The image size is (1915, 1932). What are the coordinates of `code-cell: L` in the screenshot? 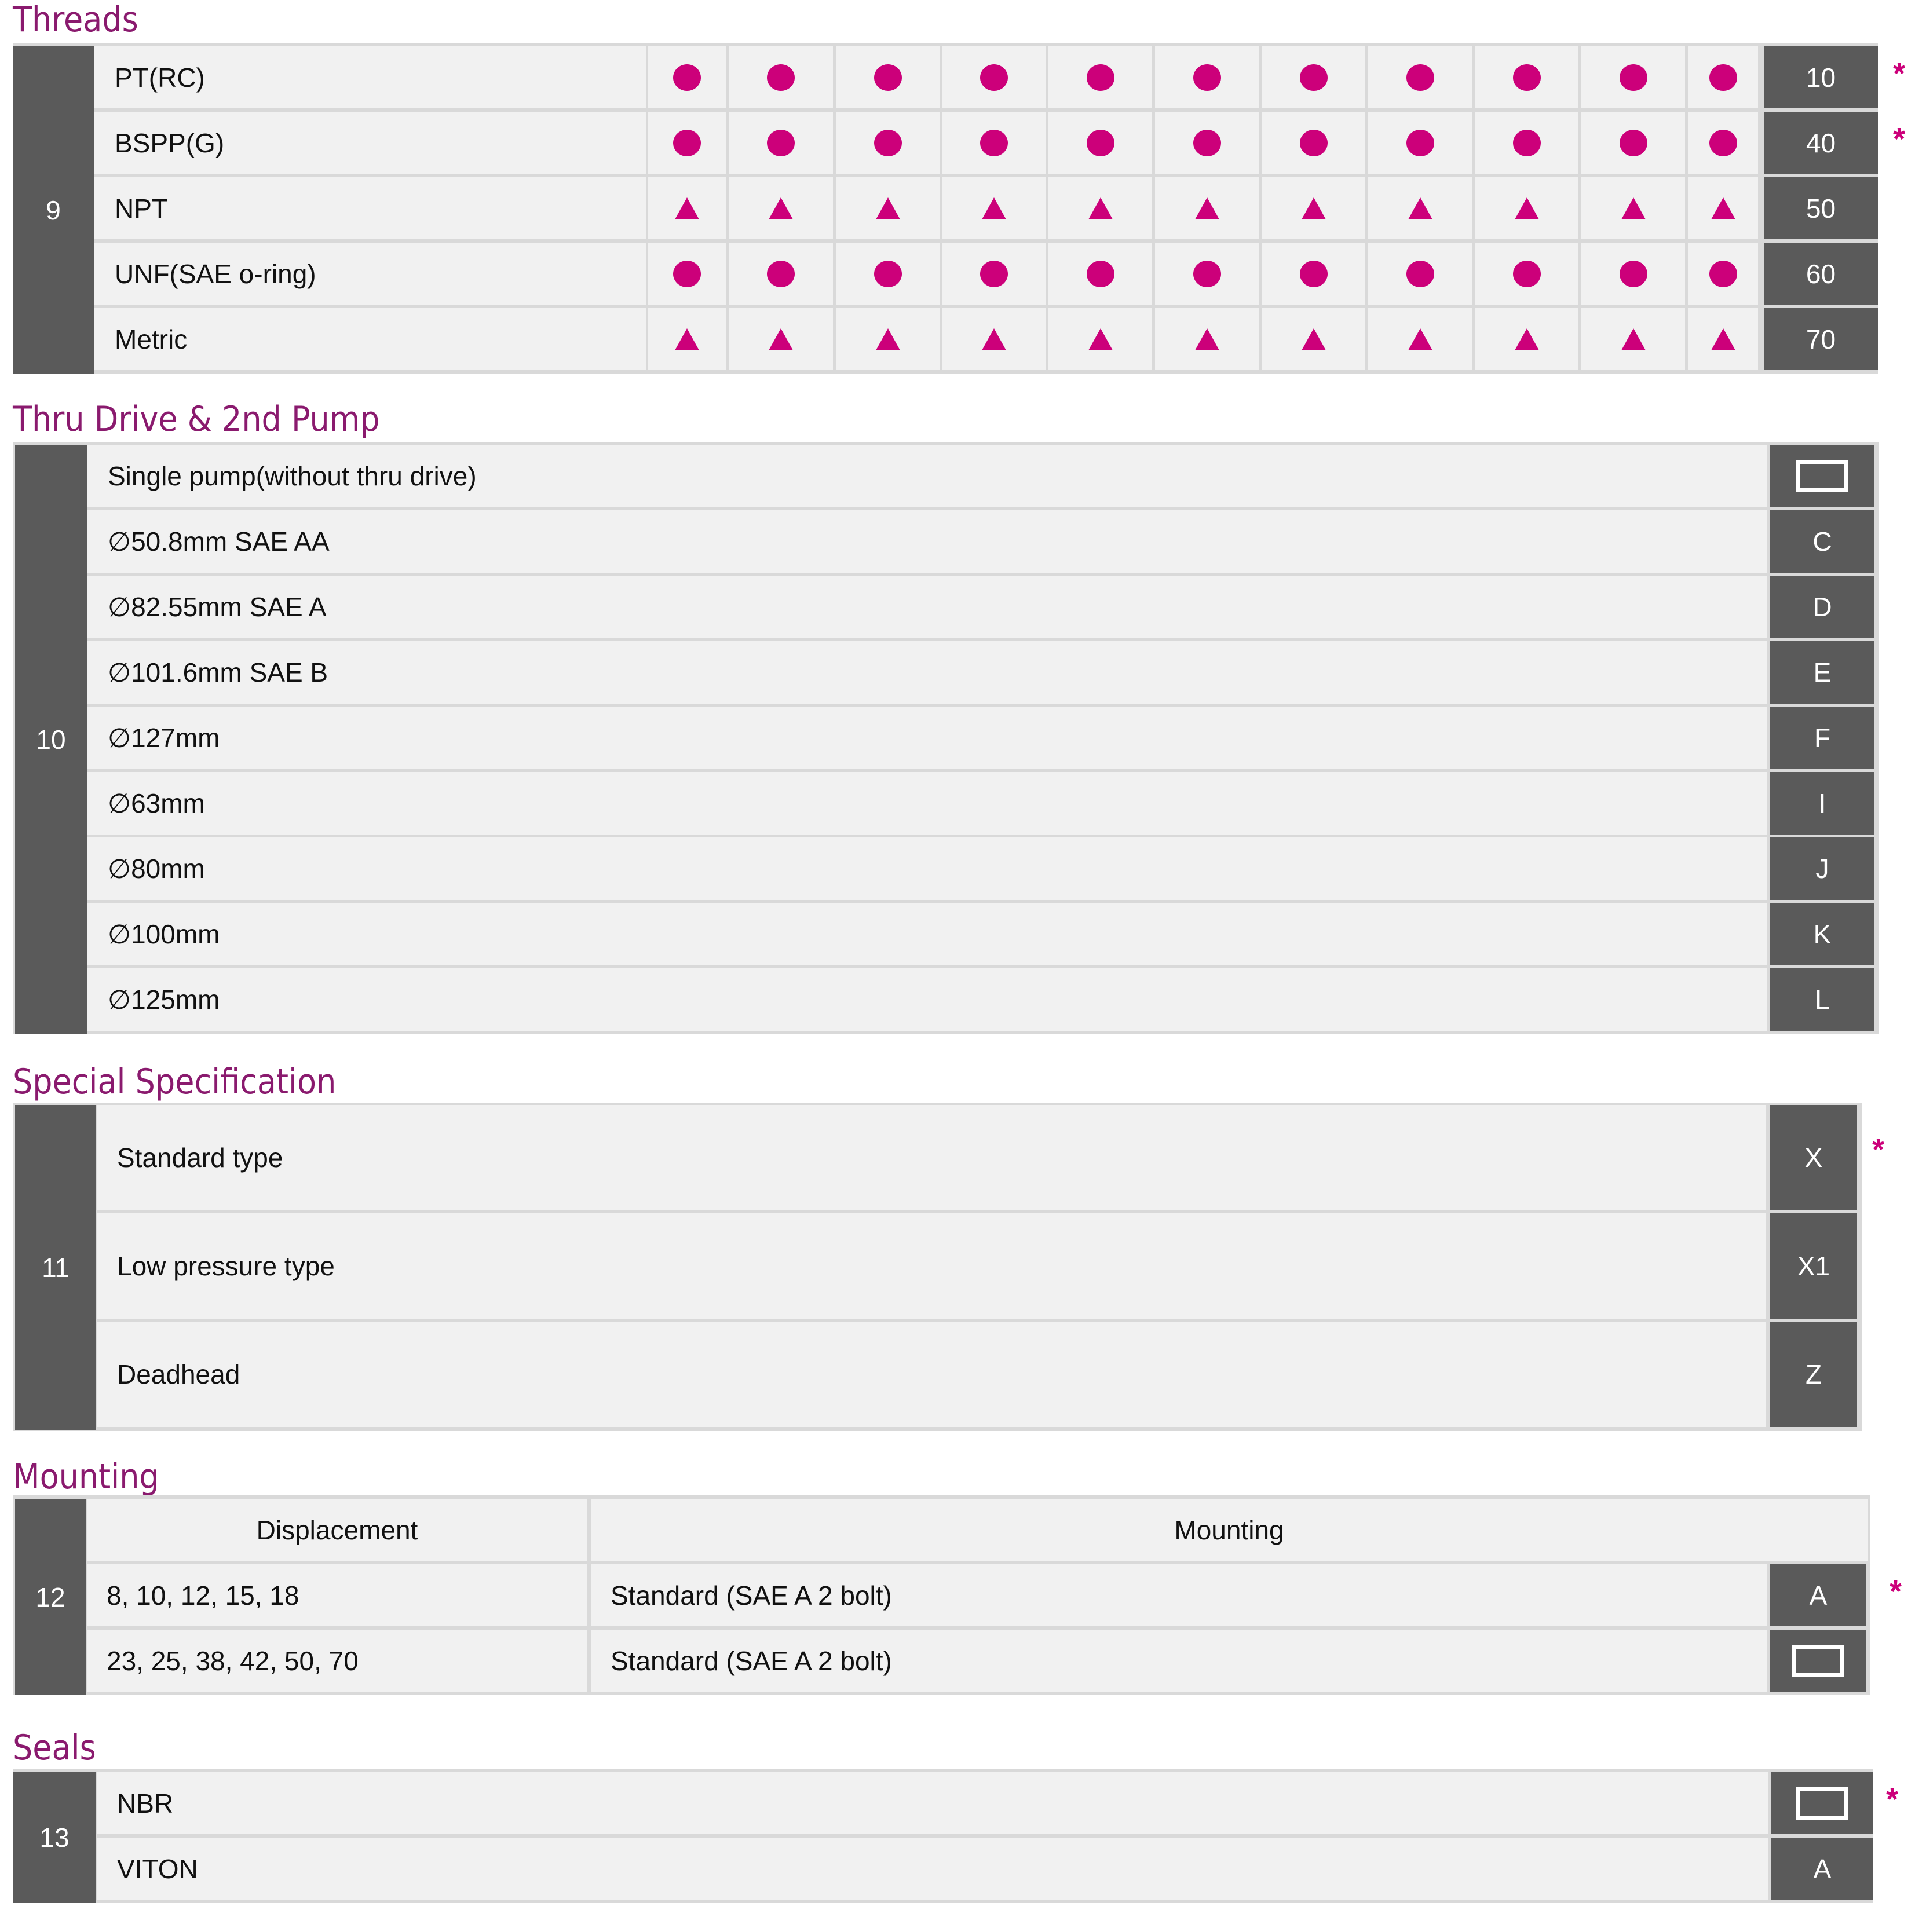 It's located at (1822, 999).